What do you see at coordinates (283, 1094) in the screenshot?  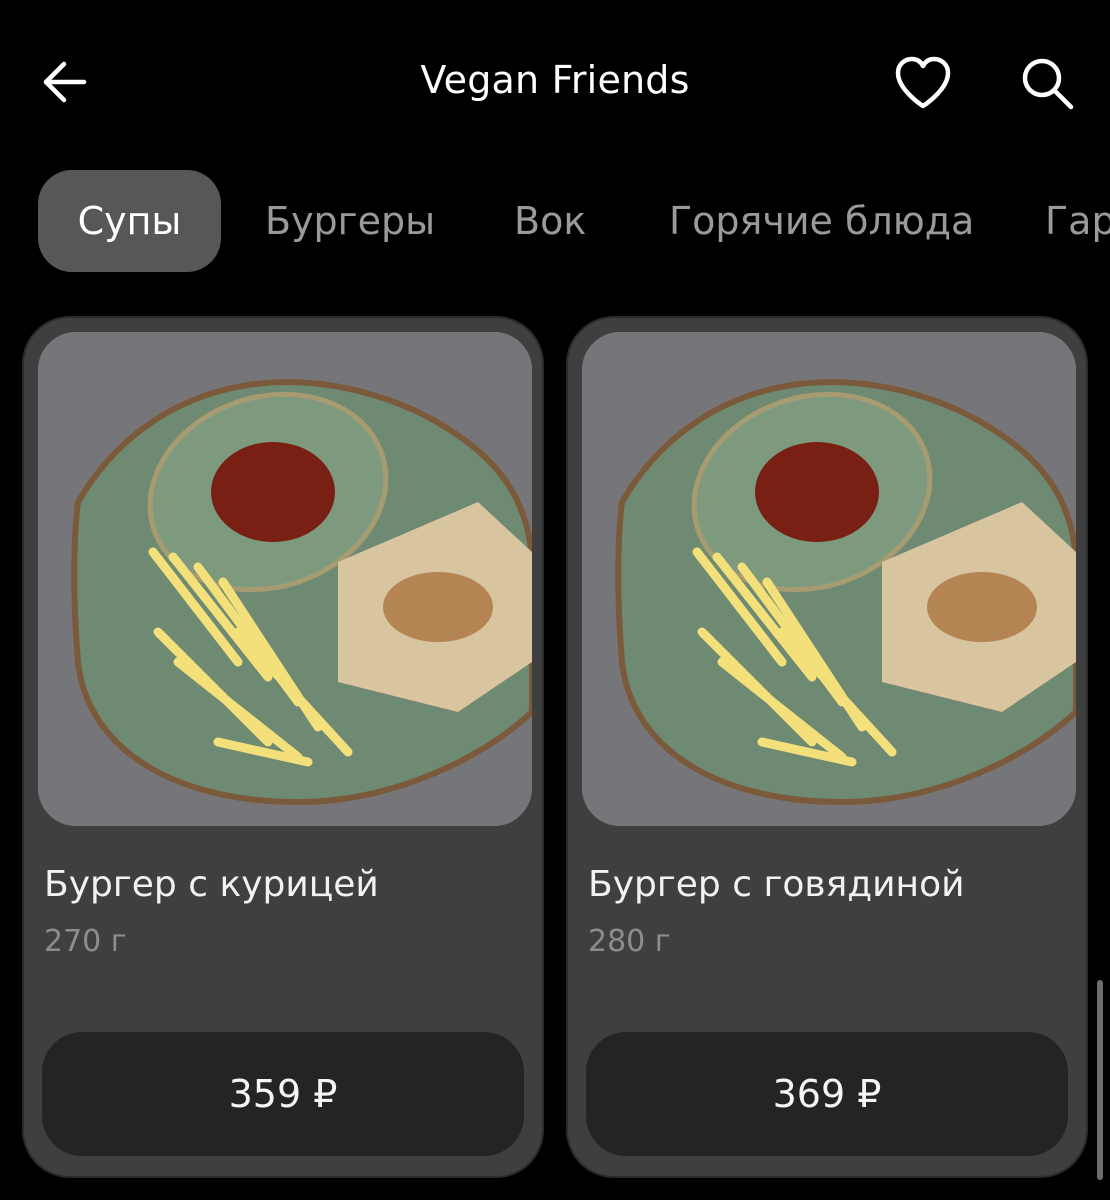 I see `add-to-cart-button: 359 ₽` at bounding box center [283, 1094].